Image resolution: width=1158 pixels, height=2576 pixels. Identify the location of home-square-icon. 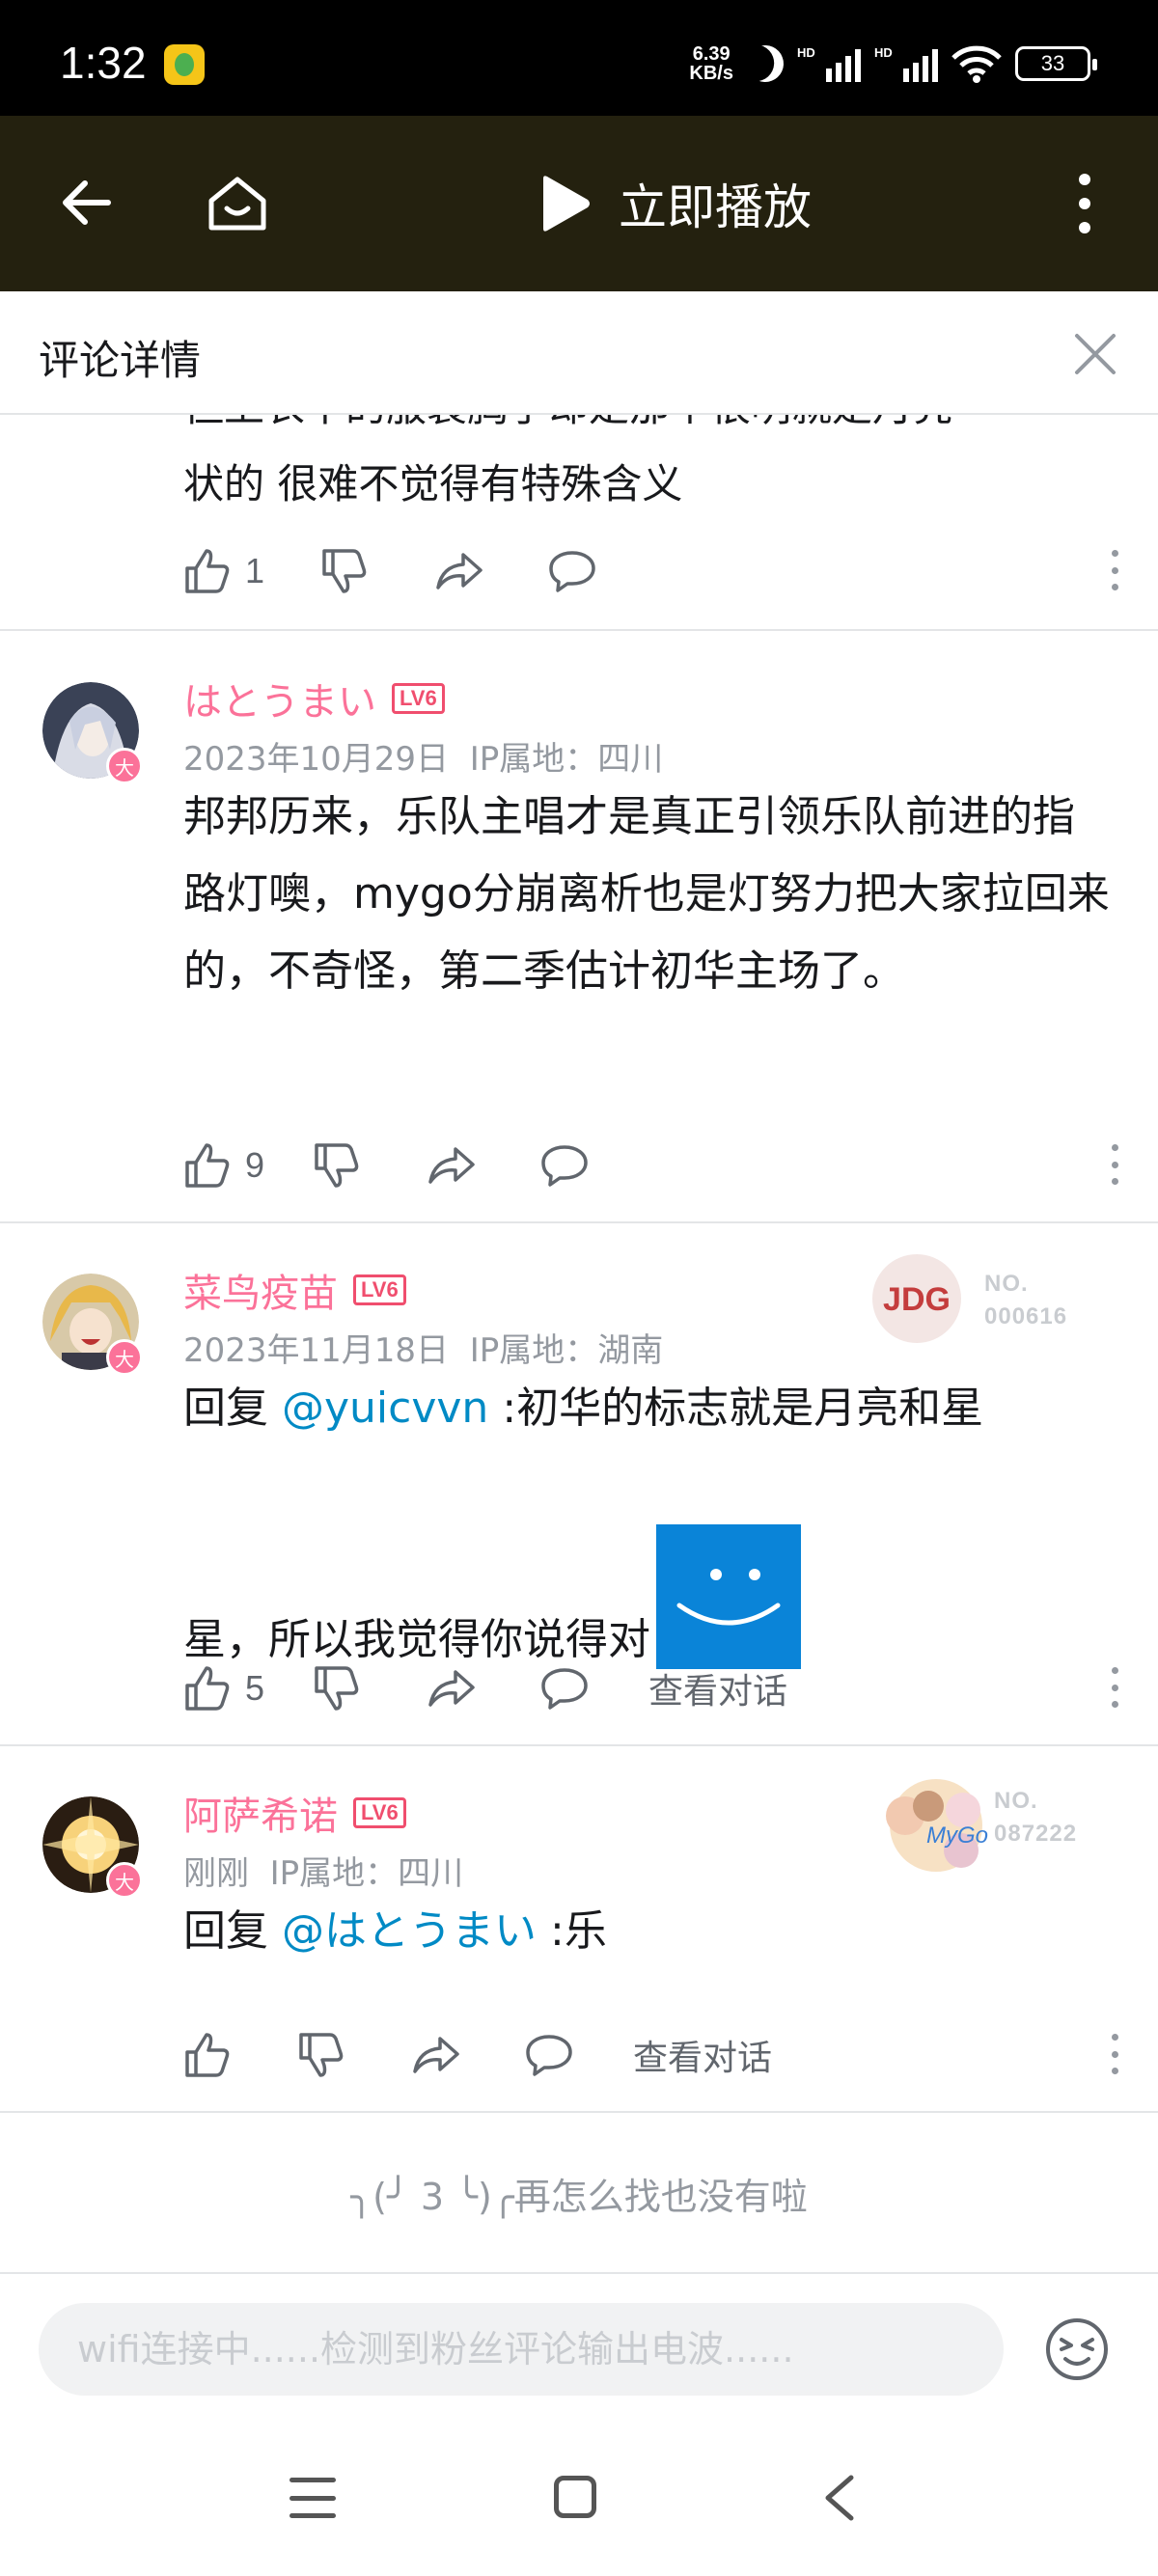
(575, 2497).